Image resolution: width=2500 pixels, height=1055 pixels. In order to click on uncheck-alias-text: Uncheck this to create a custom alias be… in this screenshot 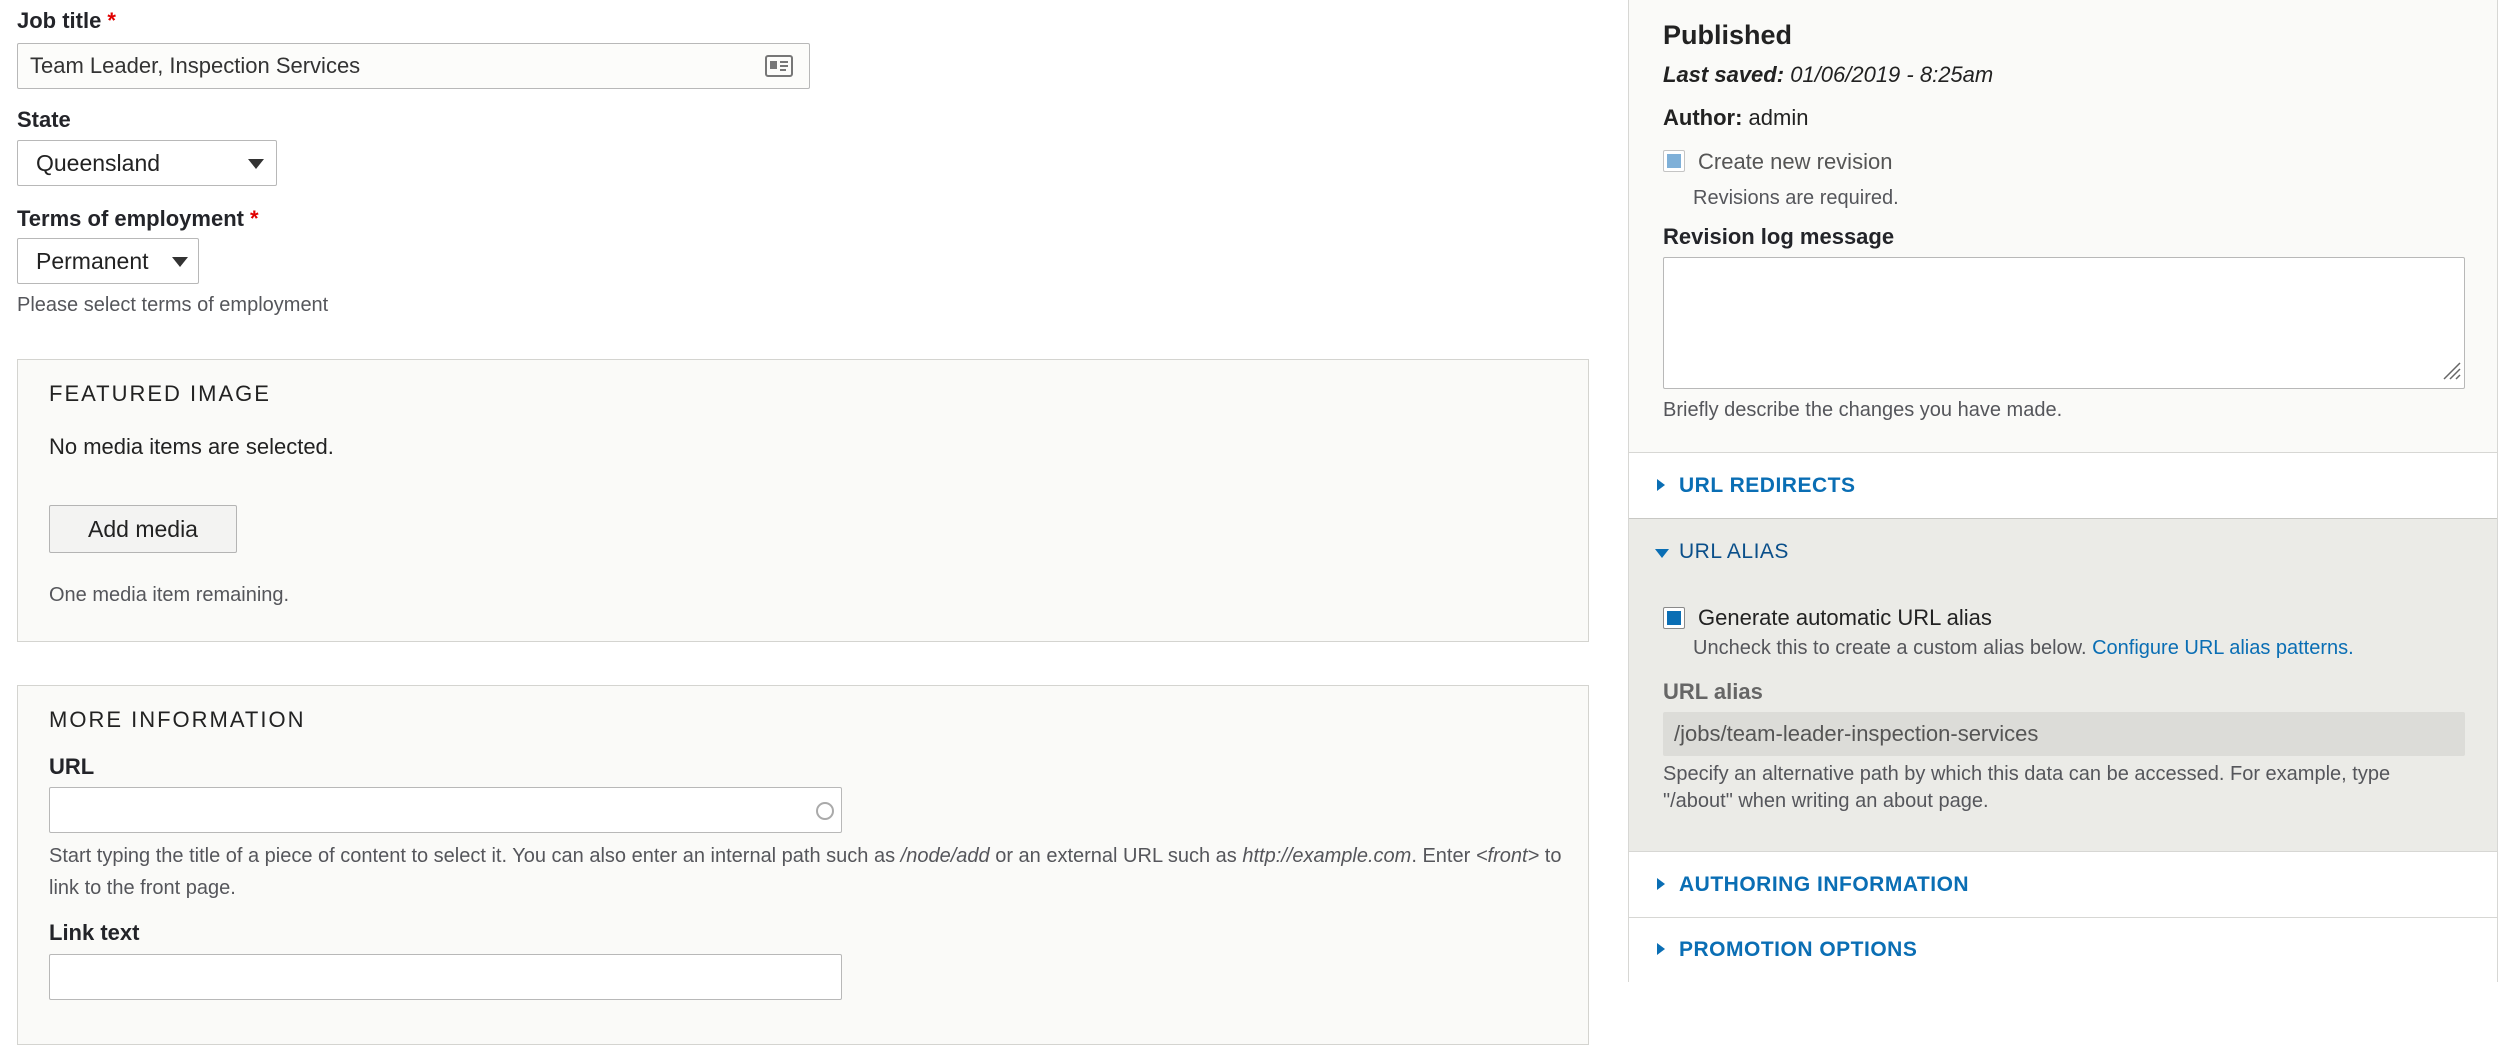, I will do `click(1890, 648)`.